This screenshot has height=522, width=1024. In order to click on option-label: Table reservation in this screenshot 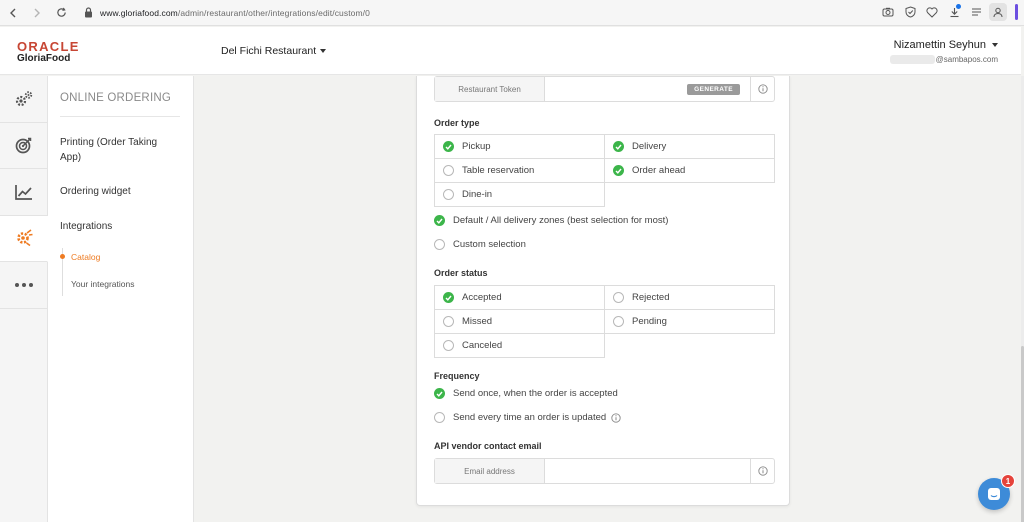, I will do `click(498, 170)`.